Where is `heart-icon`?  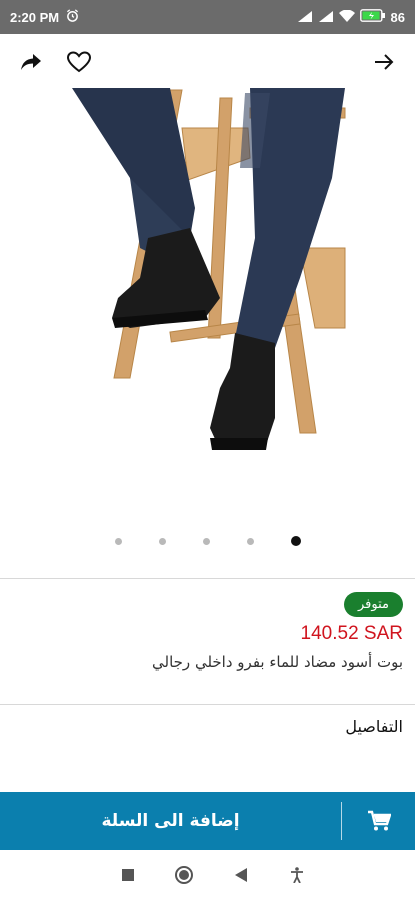
heart-icon is located at coordinates (79, 62).